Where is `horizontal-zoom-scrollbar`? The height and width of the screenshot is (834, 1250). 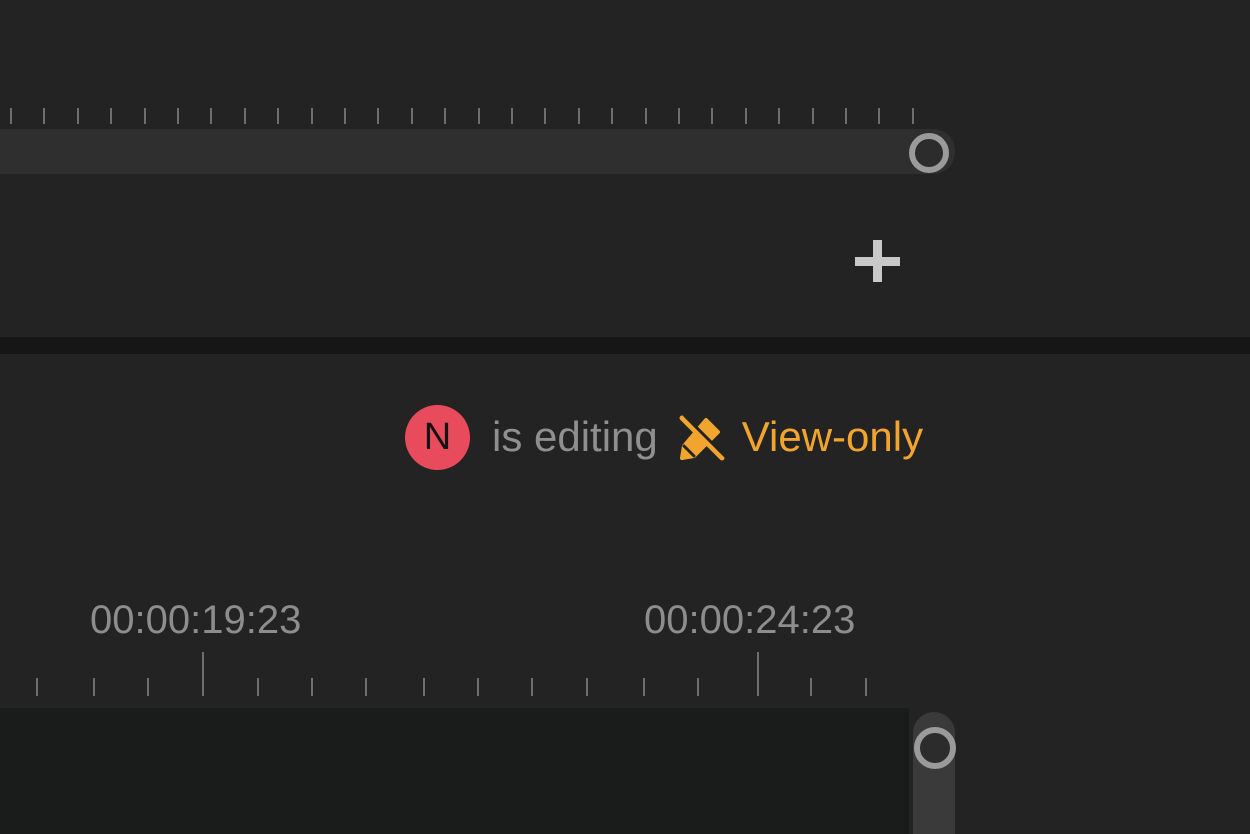
horizontal-zoom-scrollbar is located at coordinates (477, 151).